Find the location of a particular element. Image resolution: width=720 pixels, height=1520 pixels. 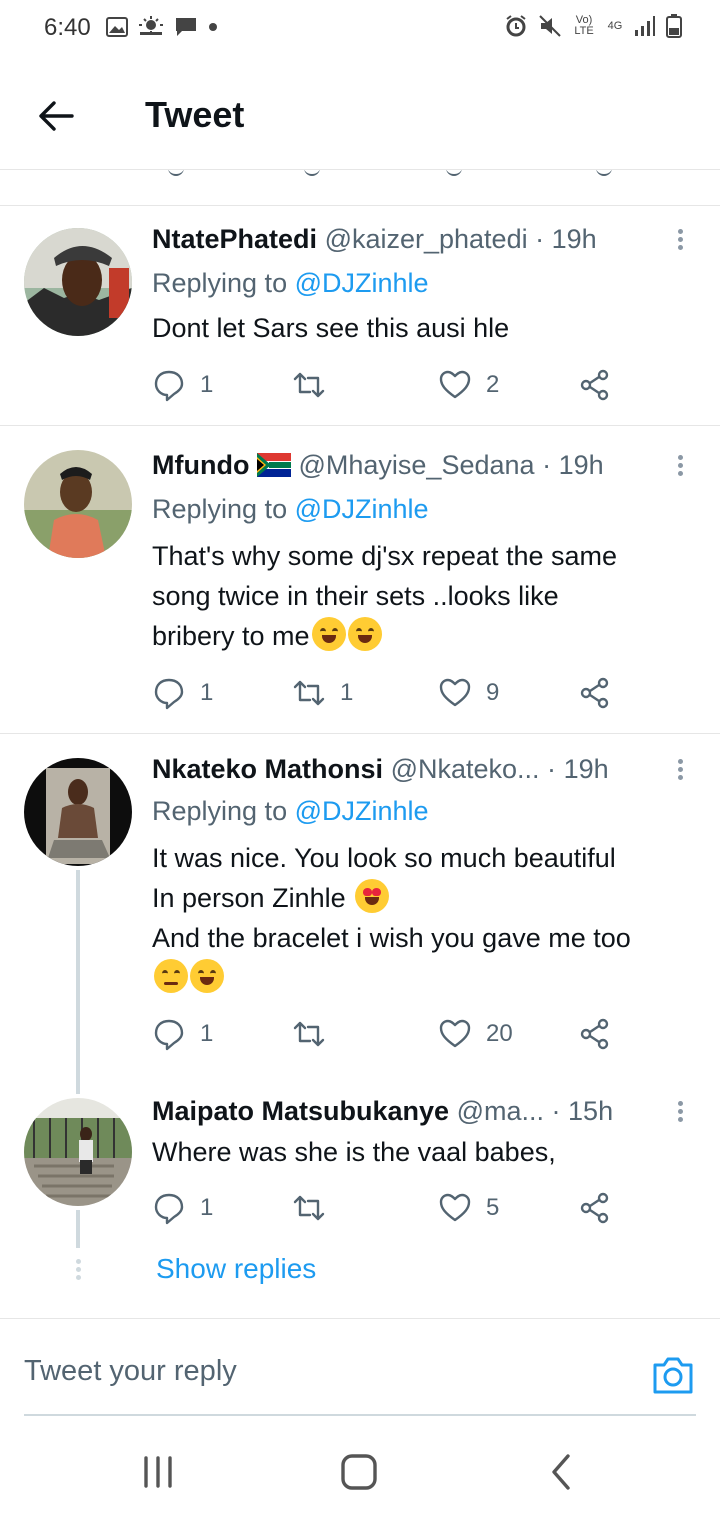

tweet-text-line: It was nice. You look so much beautiful is located at coordinates (384, 858).